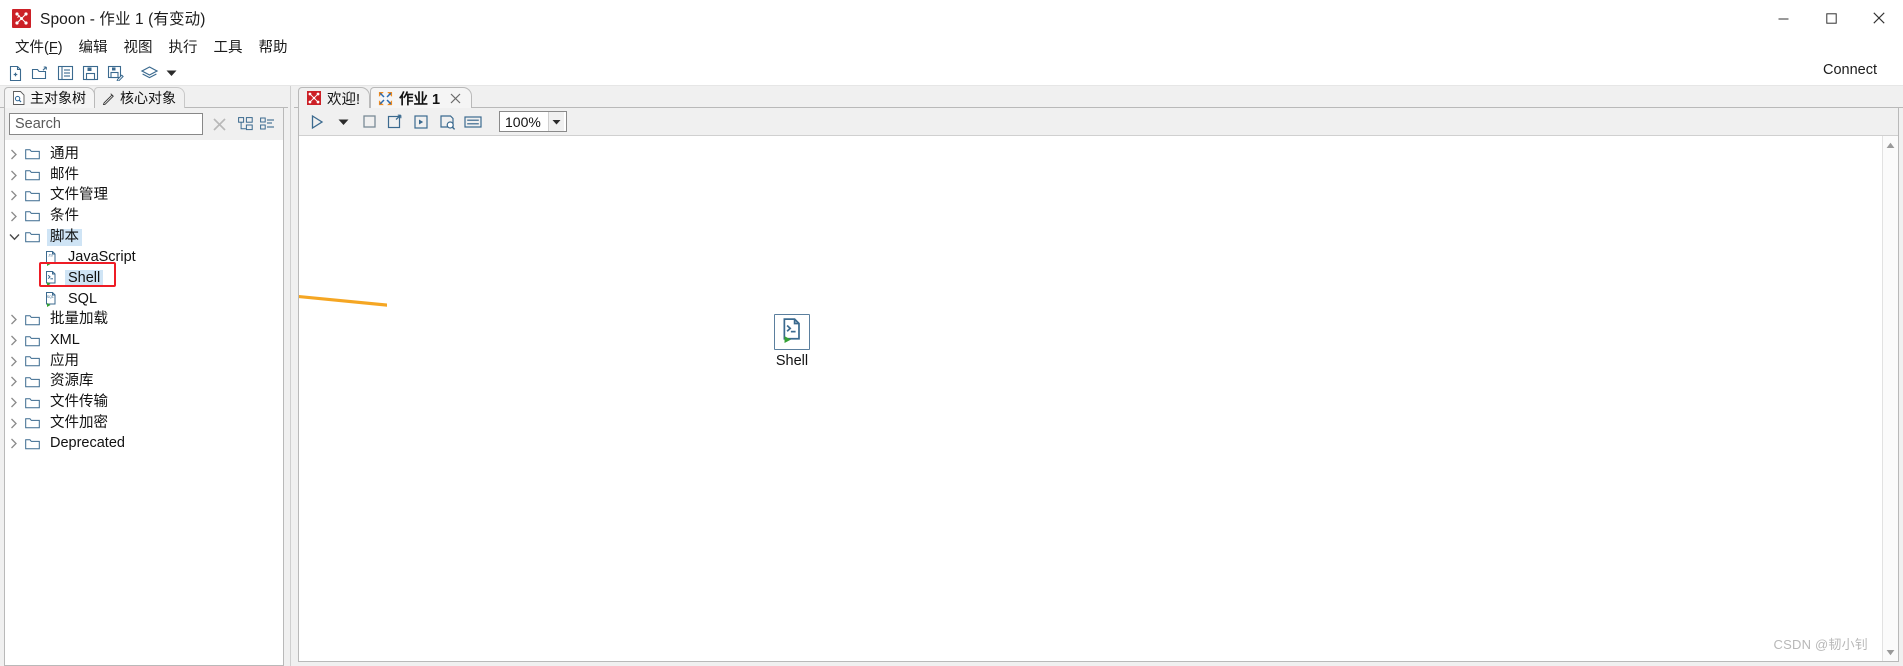 This screenshot has height=666, width=1903. What do you see at coordinates (313, 98) in the screenshot?
I see `spoon-icon` at bounding box center [313, 98].